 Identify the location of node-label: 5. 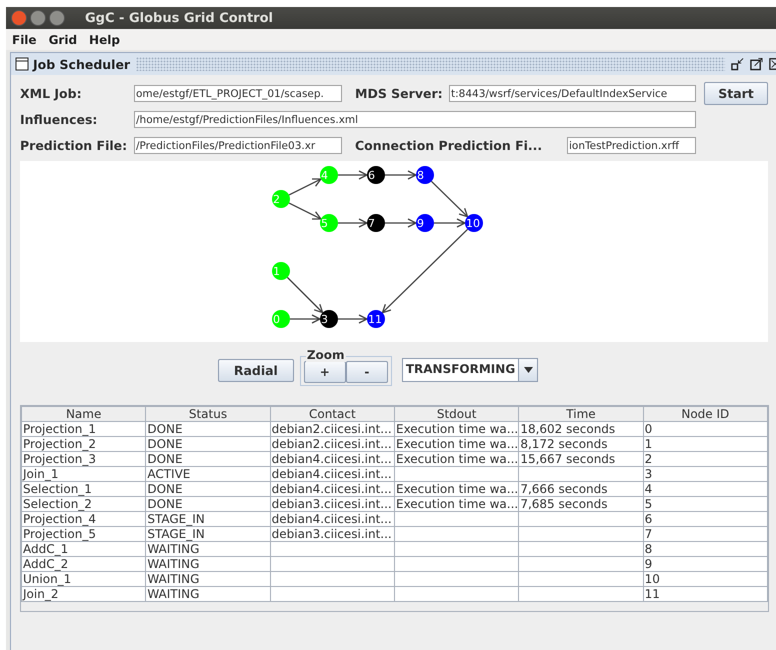
(324, 223).